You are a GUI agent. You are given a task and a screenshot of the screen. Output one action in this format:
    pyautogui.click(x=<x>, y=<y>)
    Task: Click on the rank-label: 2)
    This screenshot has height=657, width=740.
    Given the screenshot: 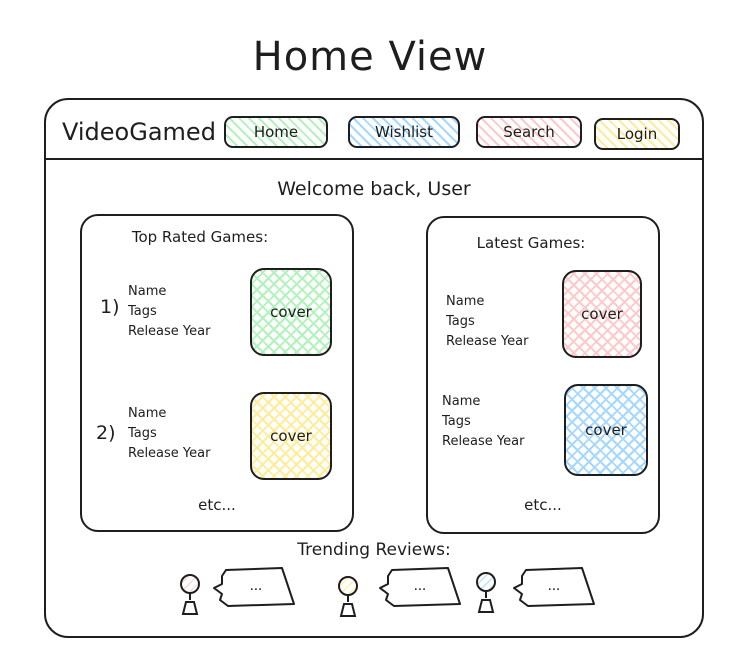 What is the action you would take?
    pyautogui.click(x=106, y=433)
    